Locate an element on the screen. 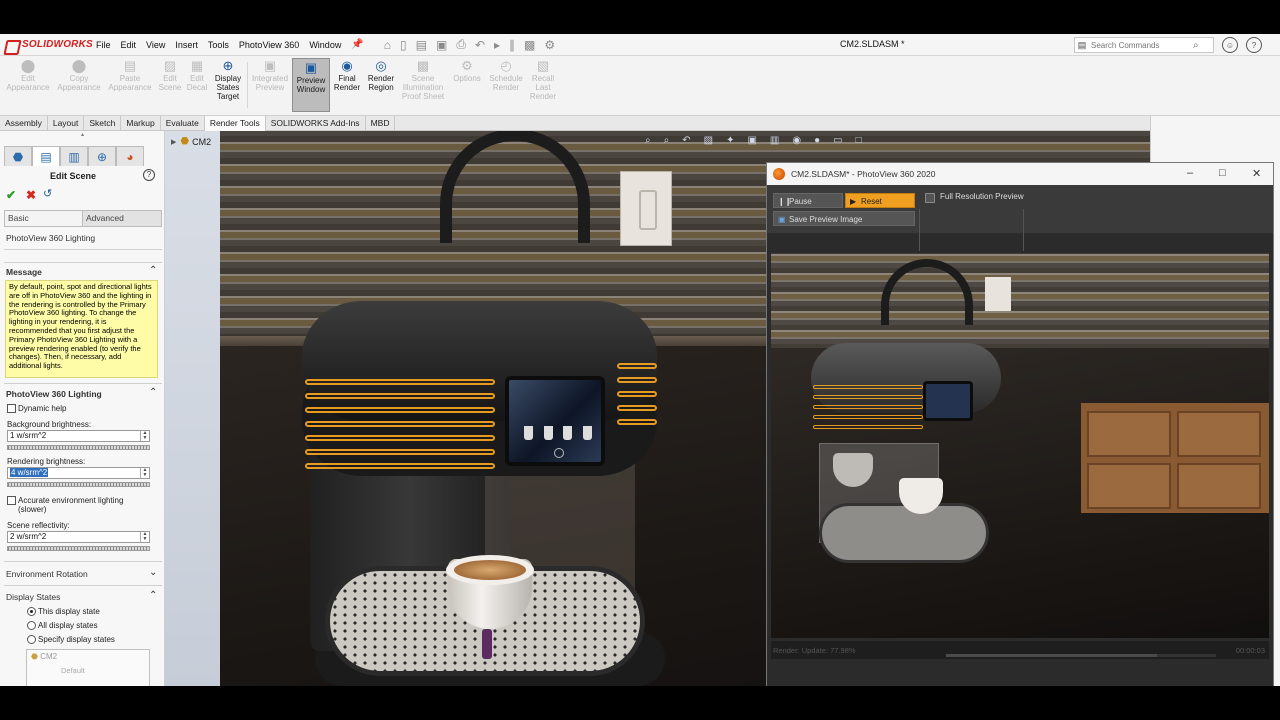 Image resolution: width=1280 pixels, height=720 pixels. menu-tools: Tools is located at coordinates (218, 45).